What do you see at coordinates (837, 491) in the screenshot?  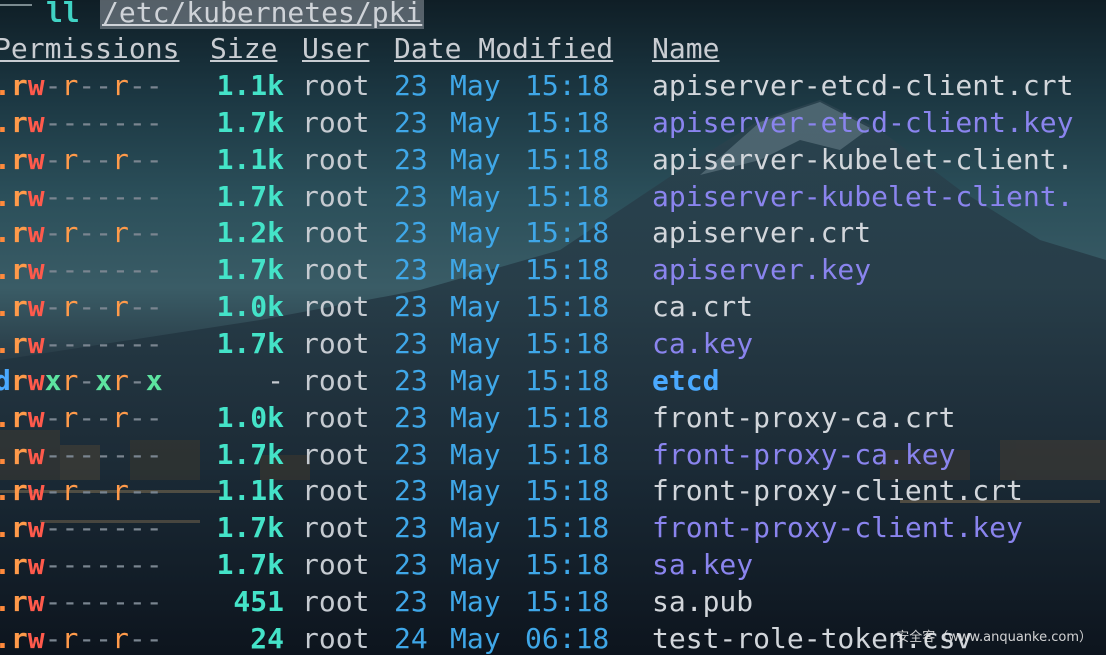 I see `file-name: front-proxy-client.crt` at bounding box center [837, 491].